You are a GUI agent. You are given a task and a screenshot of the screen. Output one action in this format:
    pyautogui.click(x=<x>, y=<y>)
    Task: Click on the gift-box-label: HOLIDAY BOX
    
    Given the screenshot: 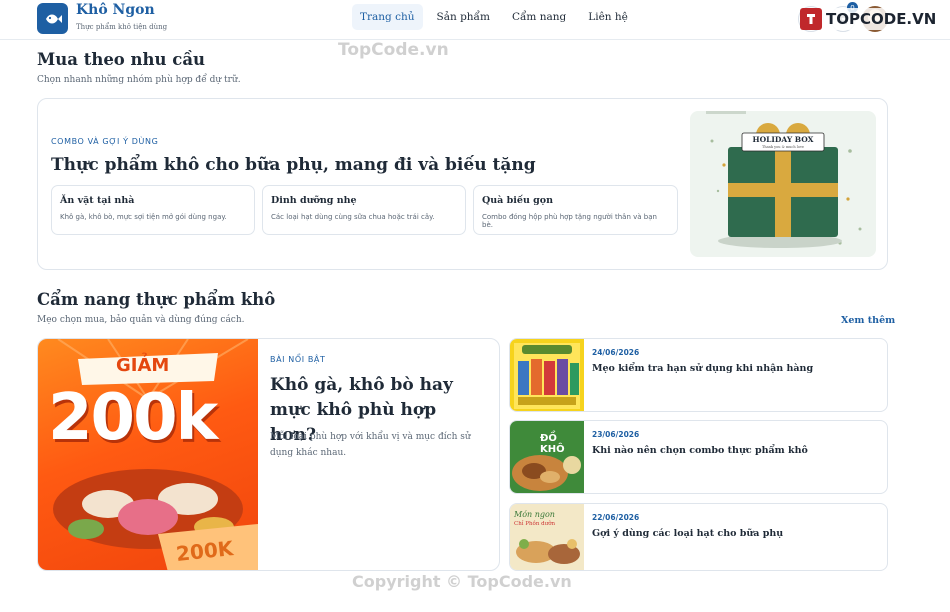 What is the action you would take?
    pyautogui.click(x=783, y=139)
    